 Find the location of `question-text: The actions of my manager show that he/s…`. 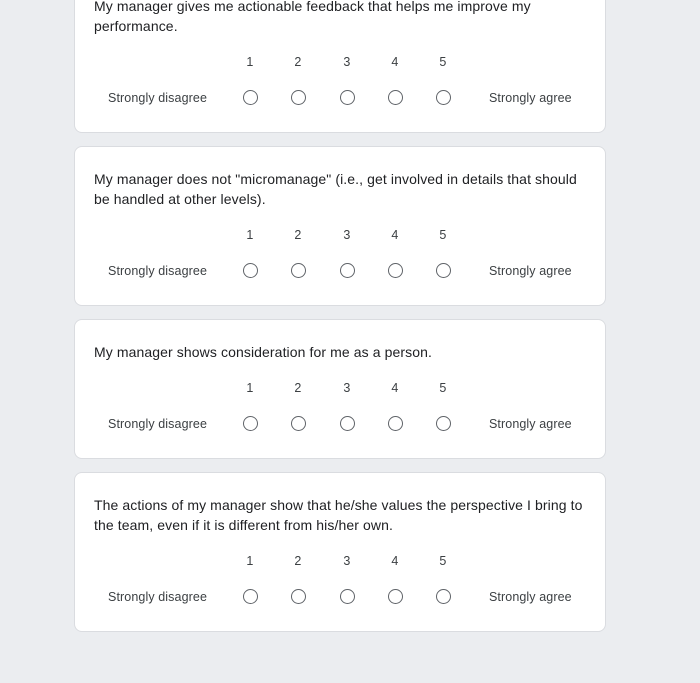

question-text: The actions of my manager show that he/s… is located at coordinates (338, 515).